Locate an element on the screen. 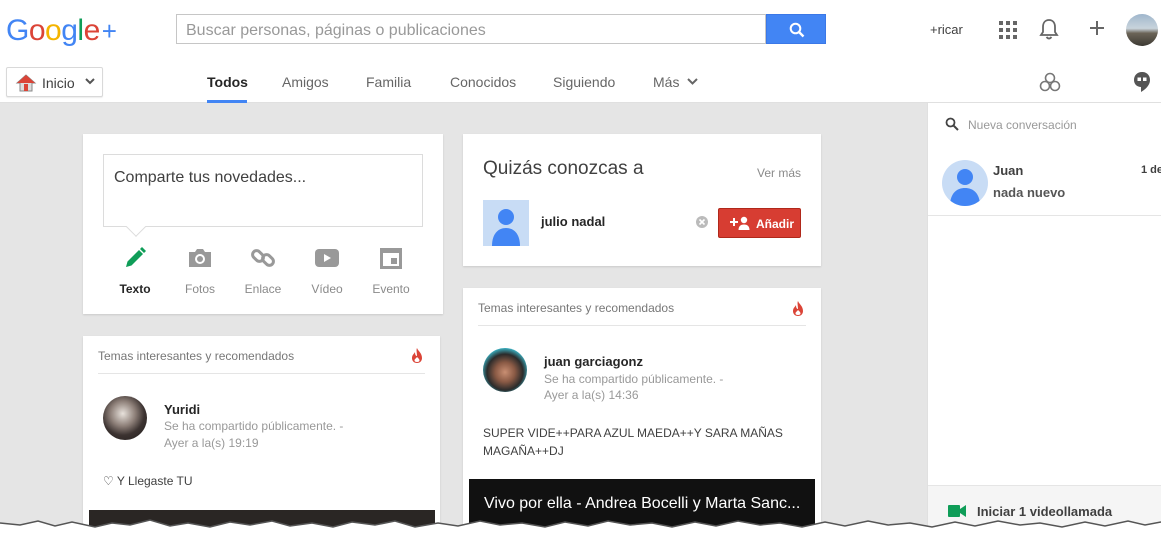 This screenshot has height=545, width=1161. suggested-person-name: julio nadal is located at coordinates (573, 221).